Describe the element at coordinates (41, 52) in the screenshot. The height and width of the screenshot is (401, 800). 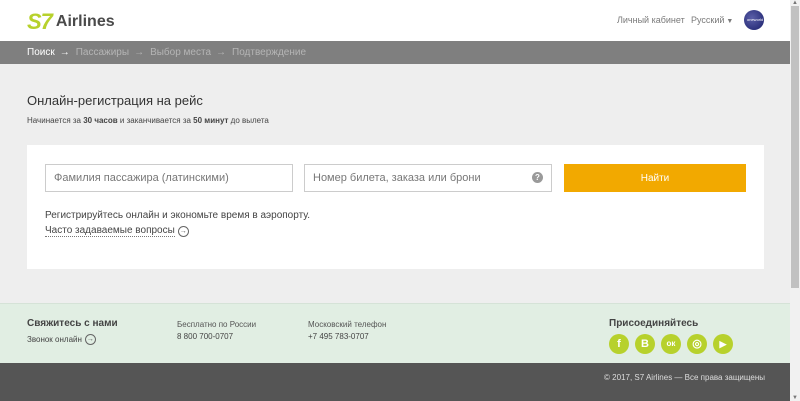
I see `step-label: Поиск` at that location.